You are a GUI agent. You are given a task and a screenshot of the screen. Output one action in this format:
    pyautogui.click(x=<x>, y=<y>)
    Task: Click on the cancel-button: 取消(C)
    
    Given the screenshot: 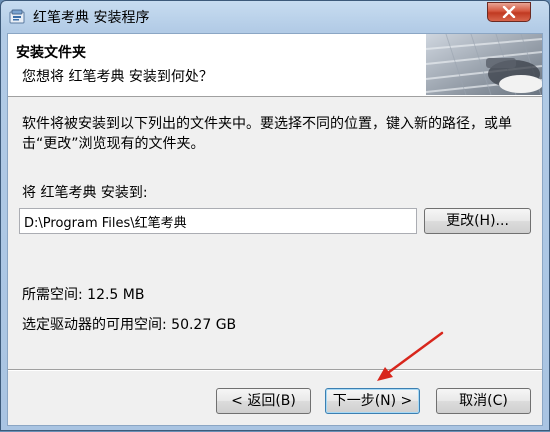 What is the action you would take?
    pyautogui.click(x=483, y=401)
    